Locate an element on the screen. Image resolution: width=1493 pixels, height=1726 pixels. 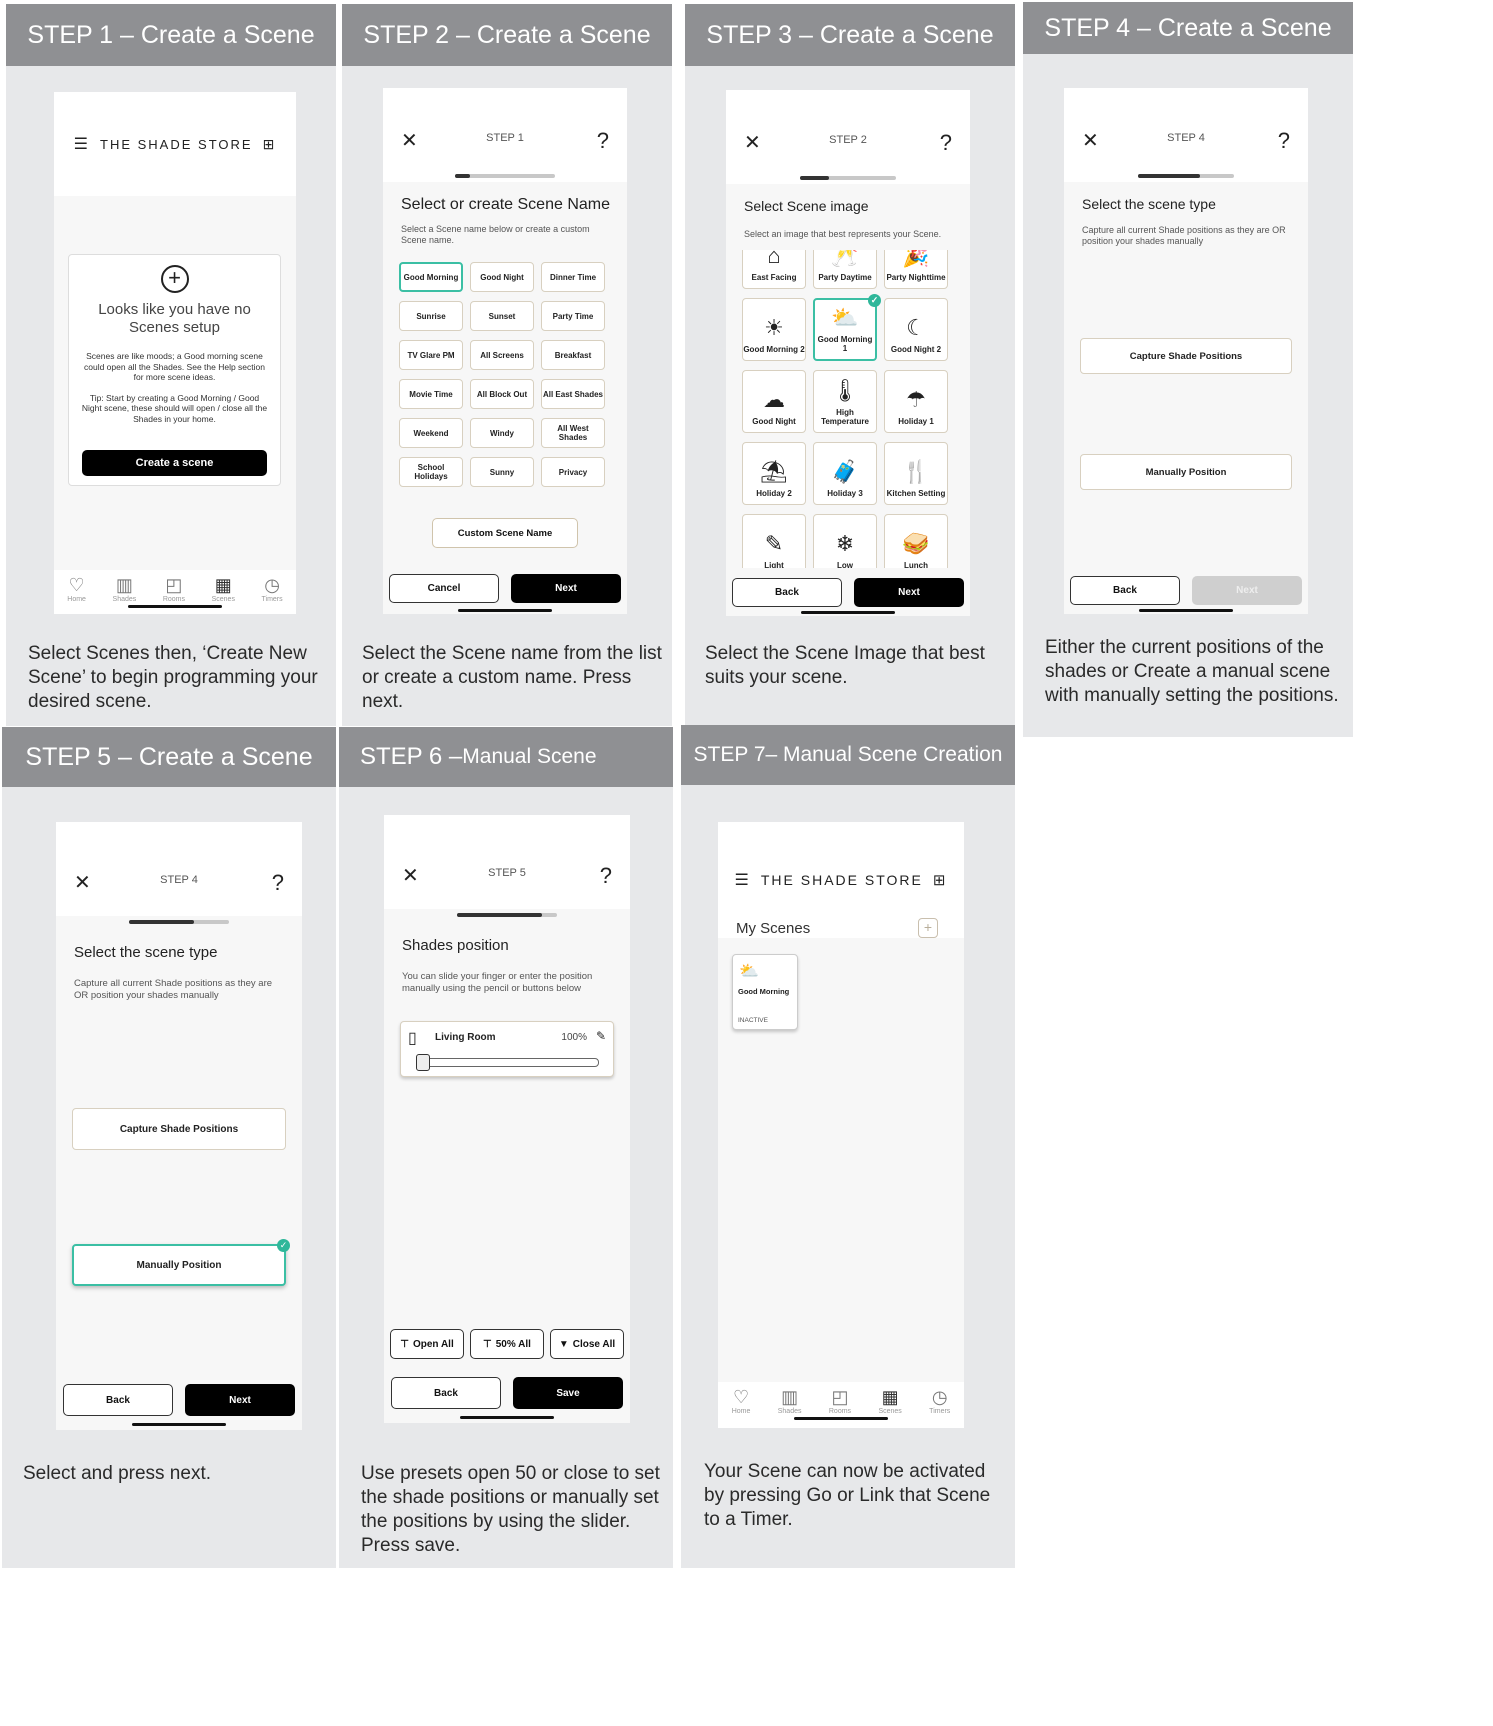
cloud-moon-icon: ☁ is located at coordinates (774, 399).